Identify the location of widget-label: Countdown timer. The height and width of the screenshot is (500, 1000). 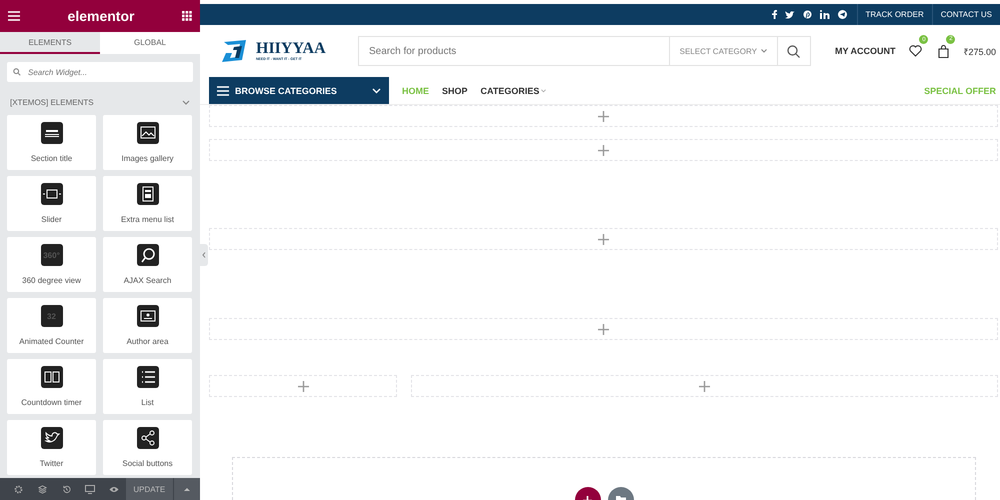
(51, 402).